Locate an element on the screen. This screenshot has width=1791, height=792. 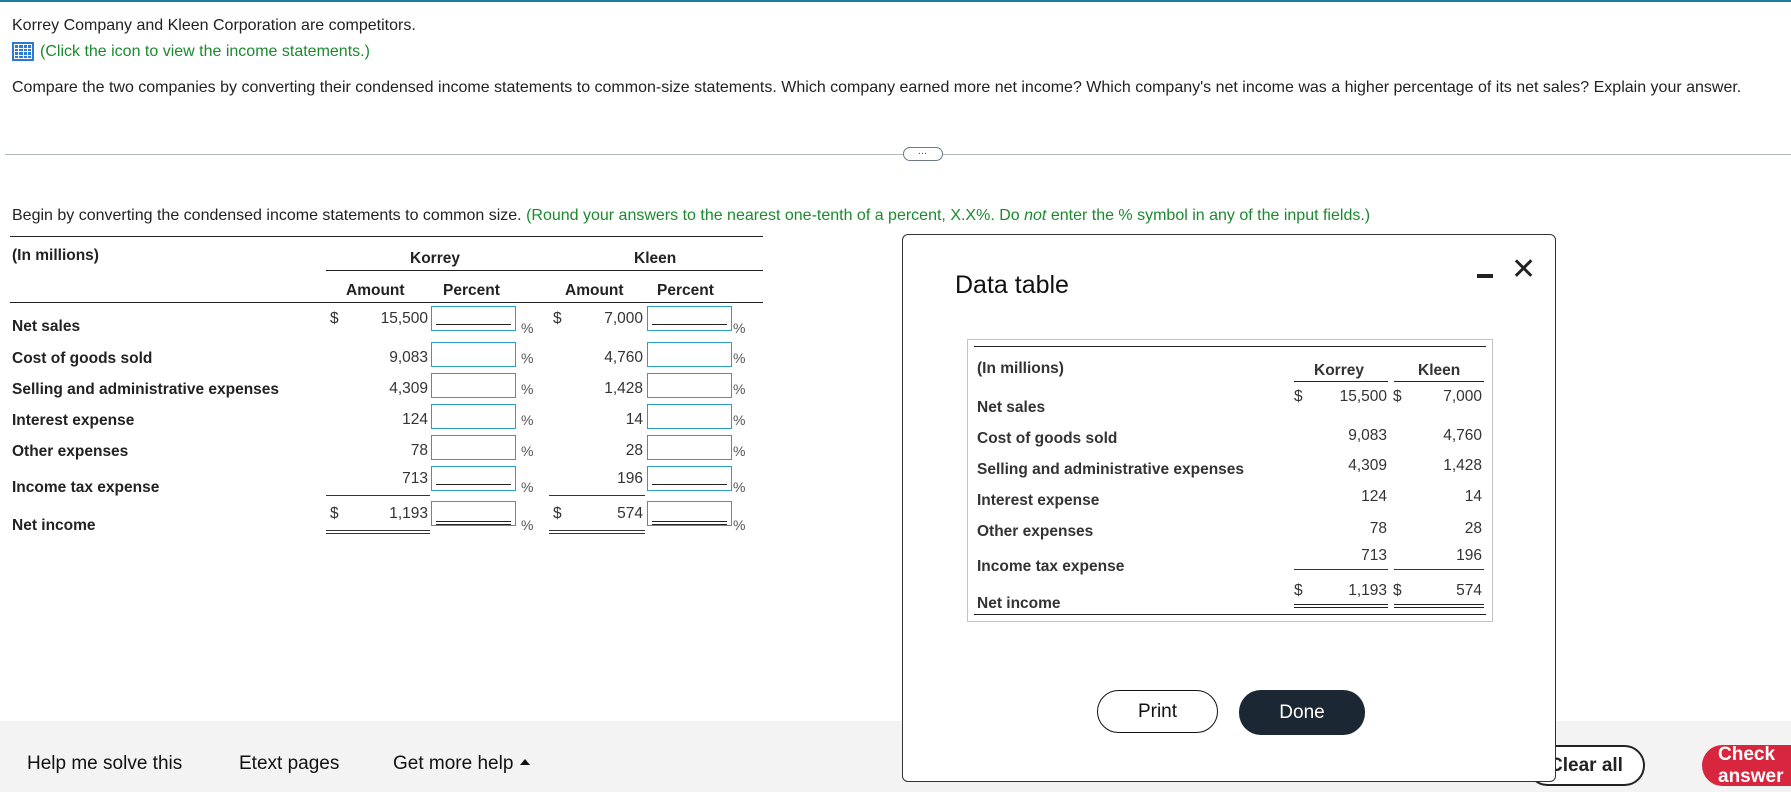
dt-row-label: Cost of goods sold is located at coordinates (1047, 438).